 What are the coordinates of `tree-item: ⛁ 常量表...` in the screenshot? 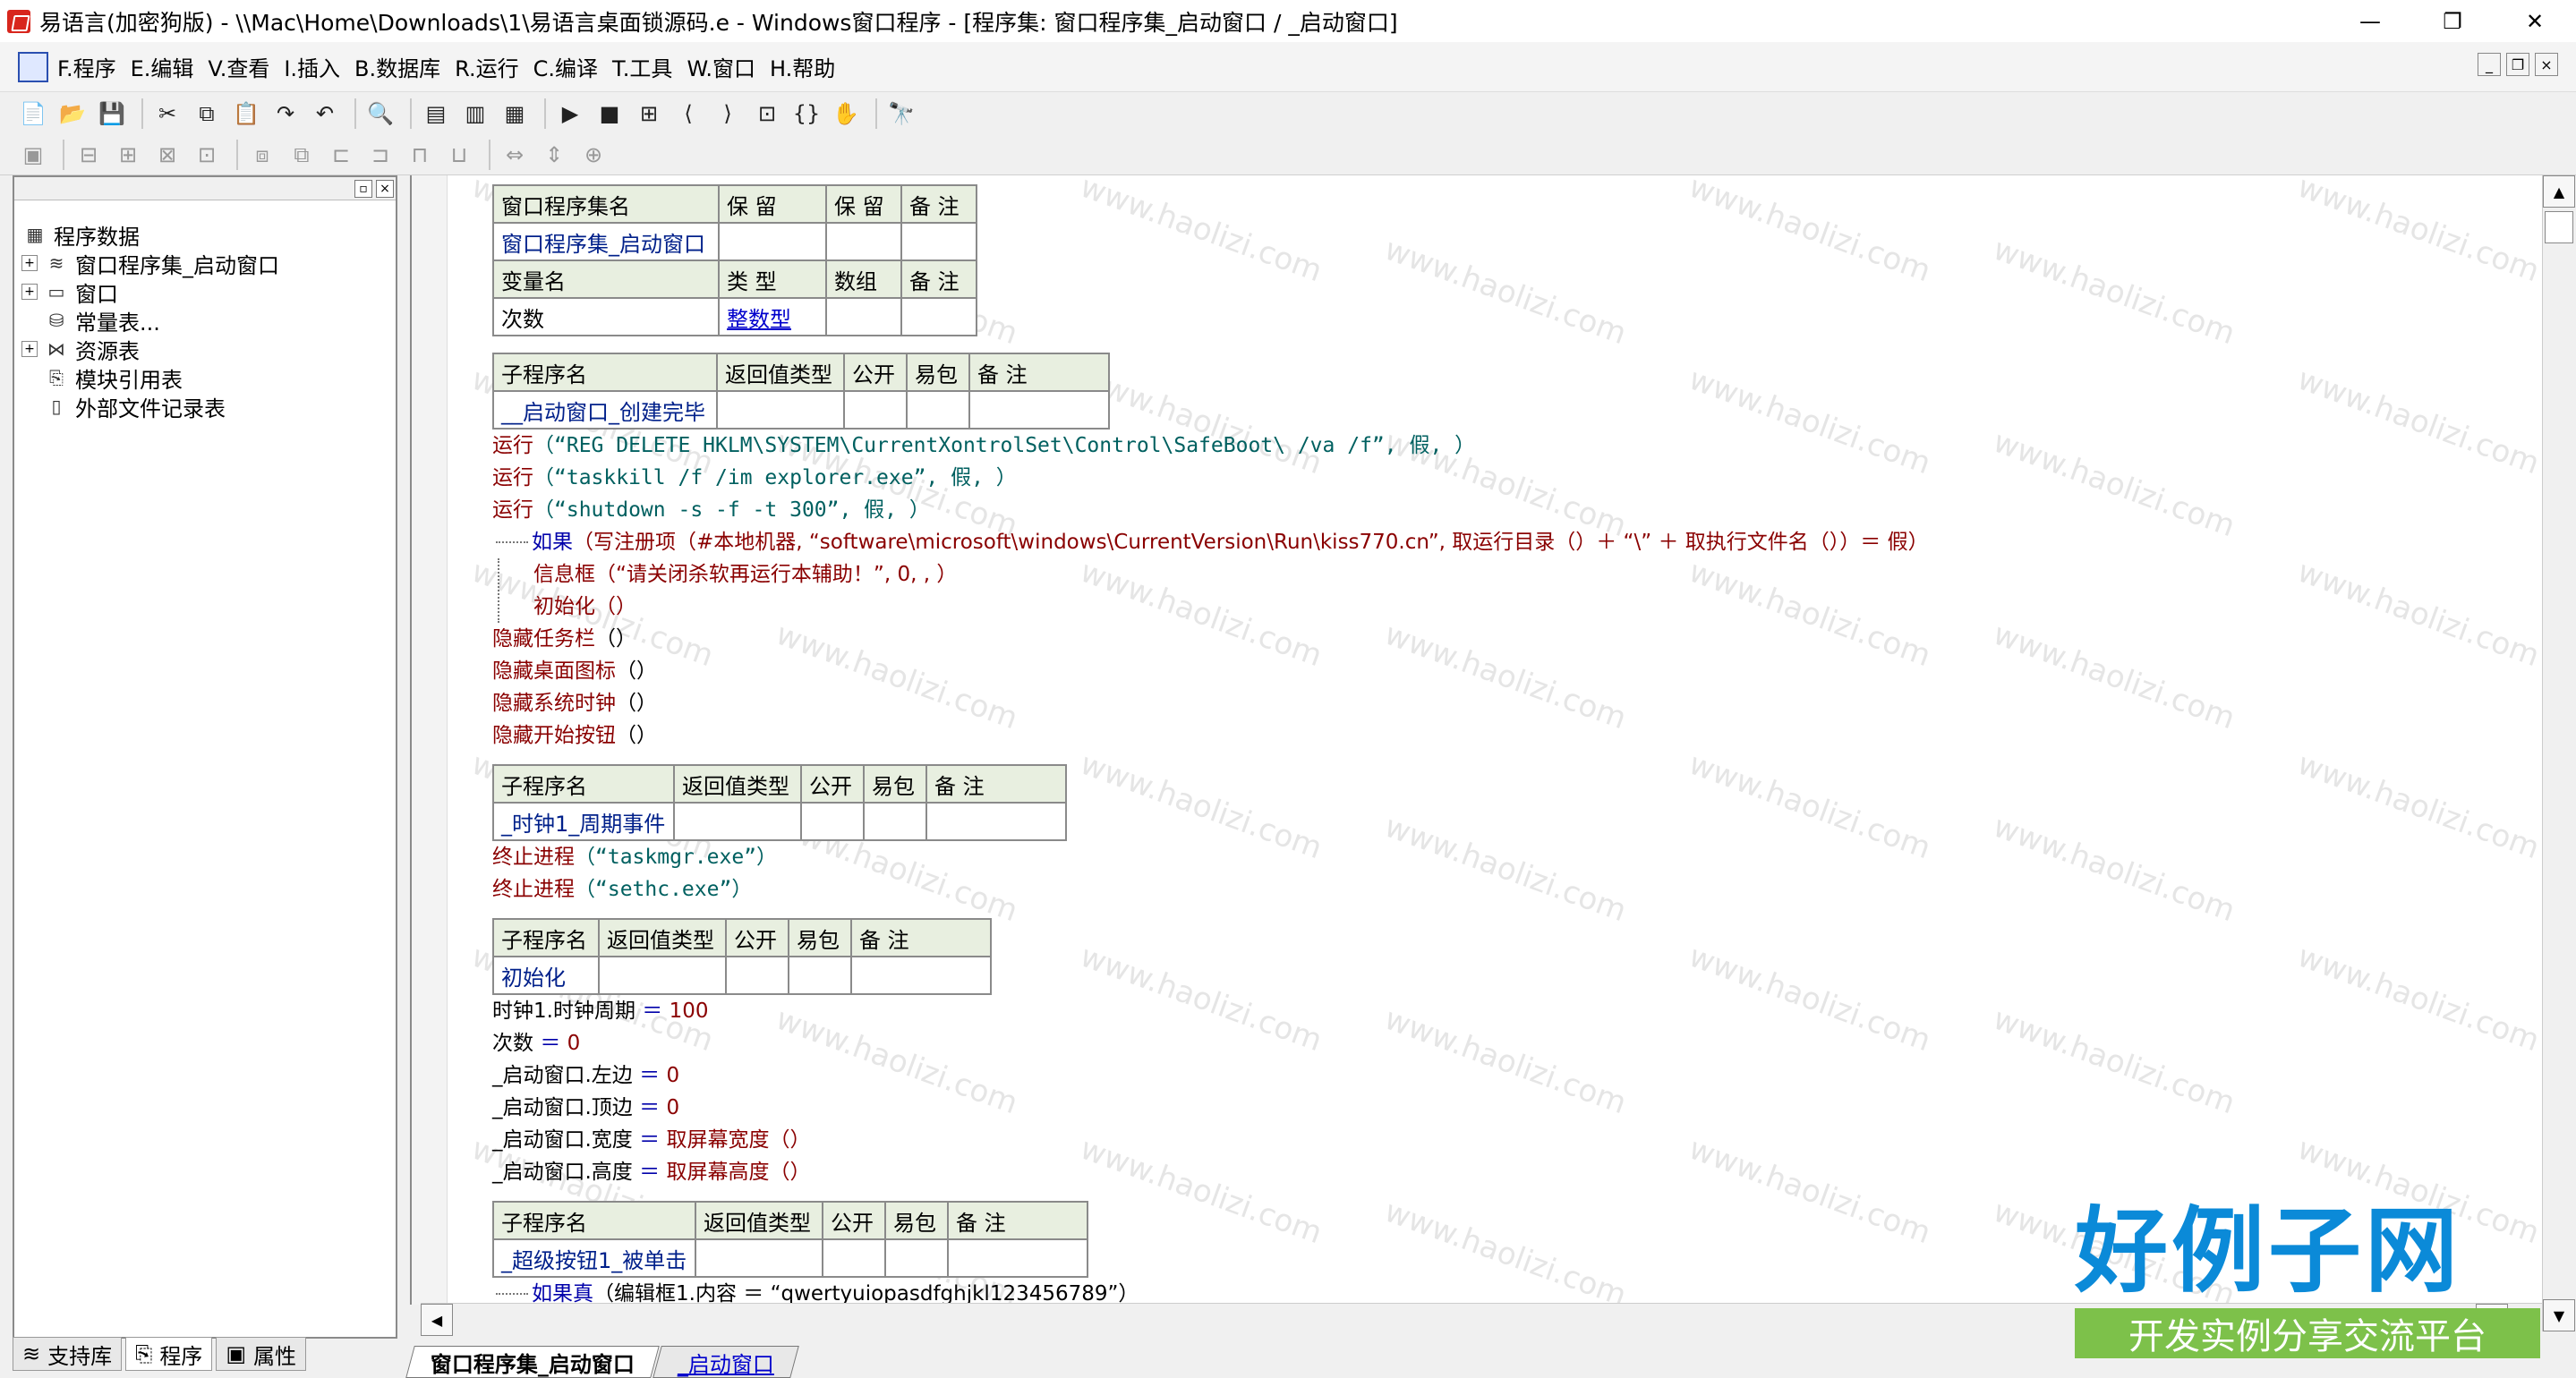 It's located at (150, 321).